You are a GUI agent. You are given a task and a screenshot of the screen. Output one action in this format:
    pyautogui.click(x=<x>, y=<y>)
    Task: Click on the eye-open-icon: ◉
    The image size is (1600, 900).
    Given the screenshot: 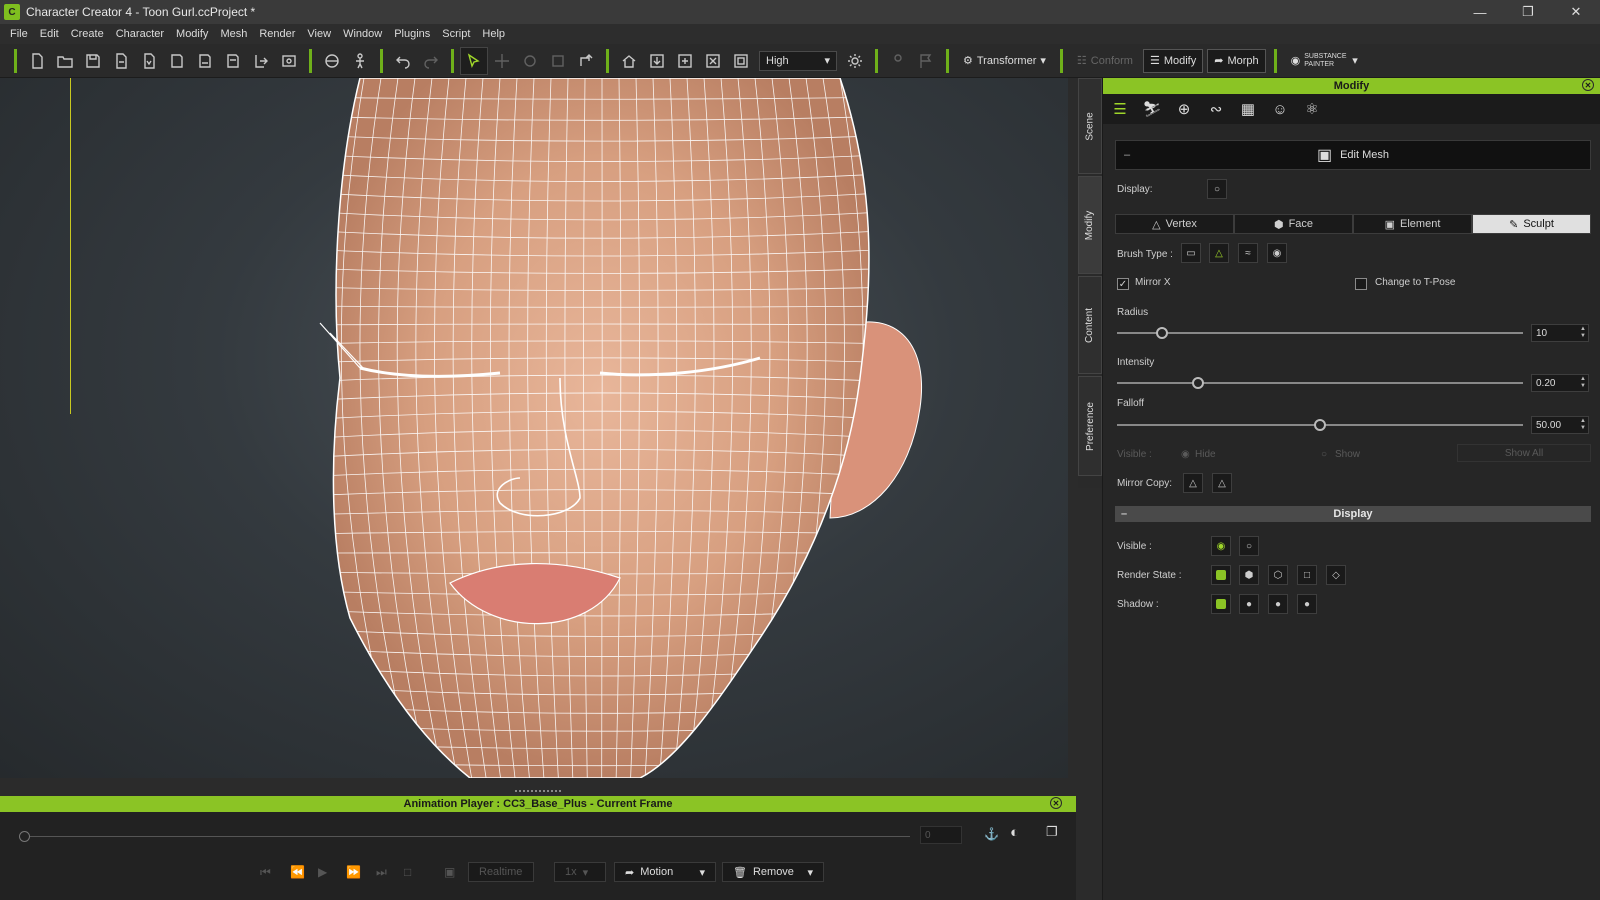 What is the action you would take?
    pyautogui.click(x=1221, y=546)
    